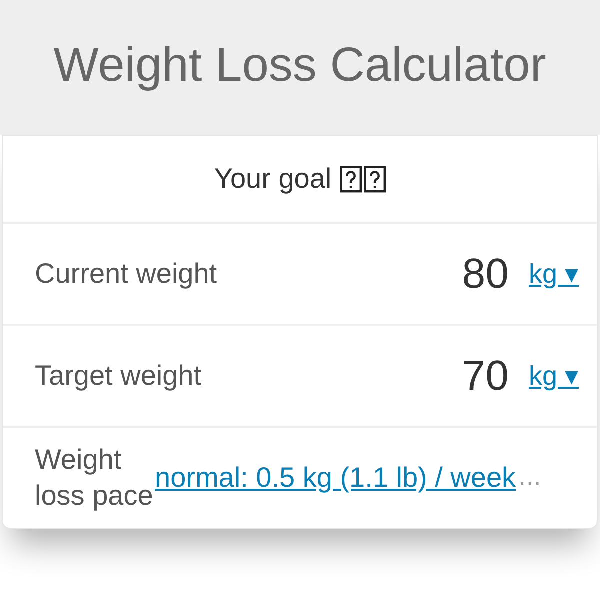  I want to click on section-title: Your goal, so click(273, 179).